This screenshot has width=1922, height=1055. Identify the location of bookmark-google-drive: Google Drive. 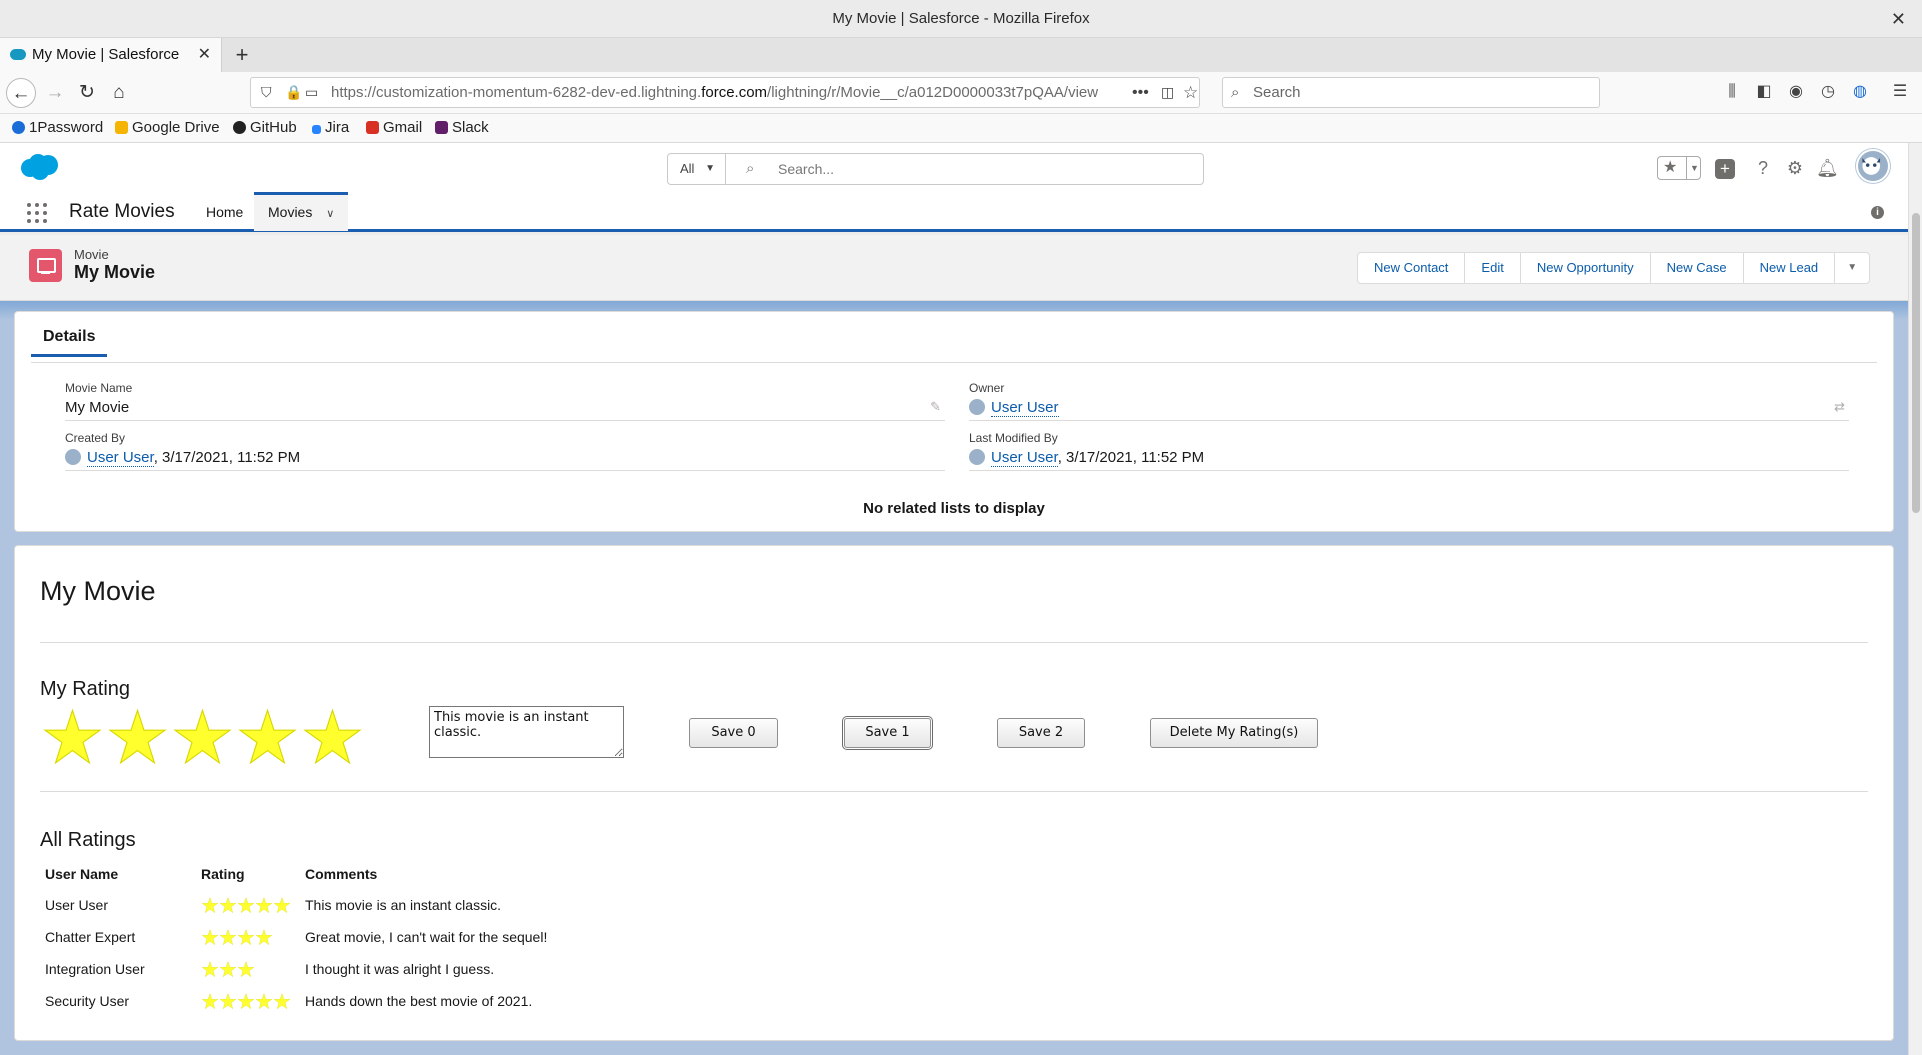
(167, 128).